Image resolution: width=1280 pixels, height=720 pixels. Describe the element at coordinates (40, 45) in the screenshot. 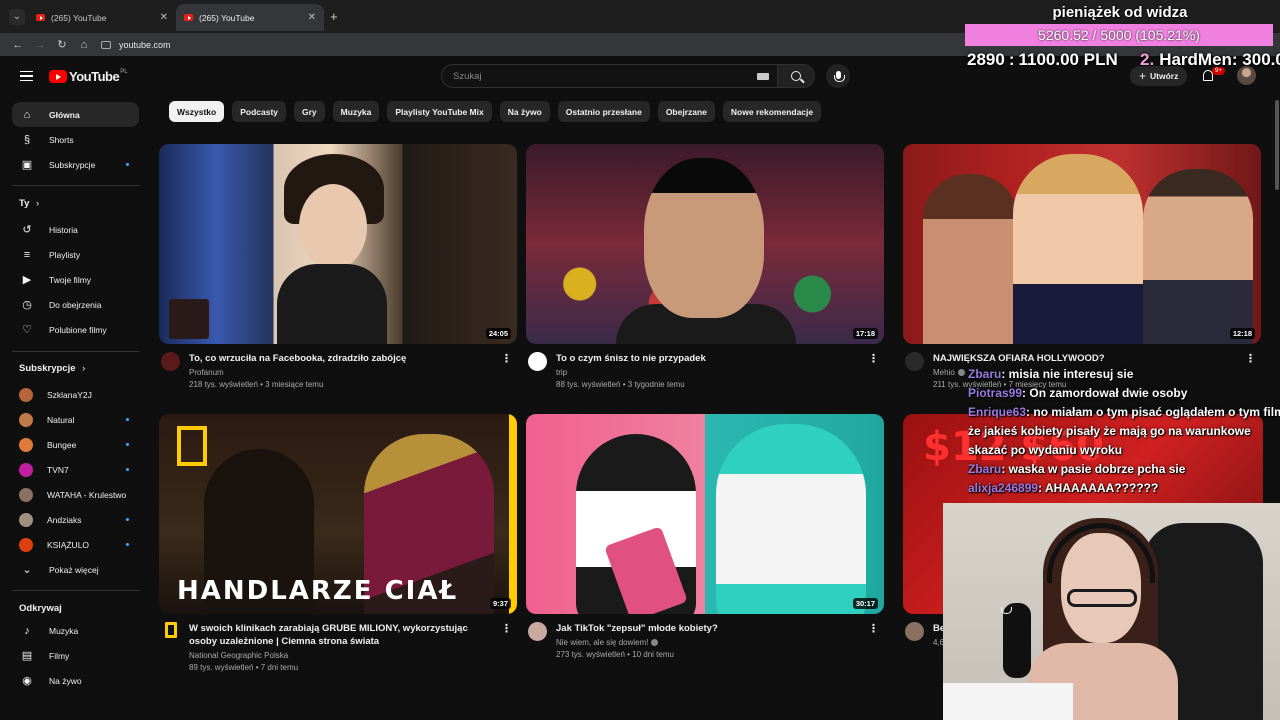

I see `forward-arrow-icon: →` at that location.